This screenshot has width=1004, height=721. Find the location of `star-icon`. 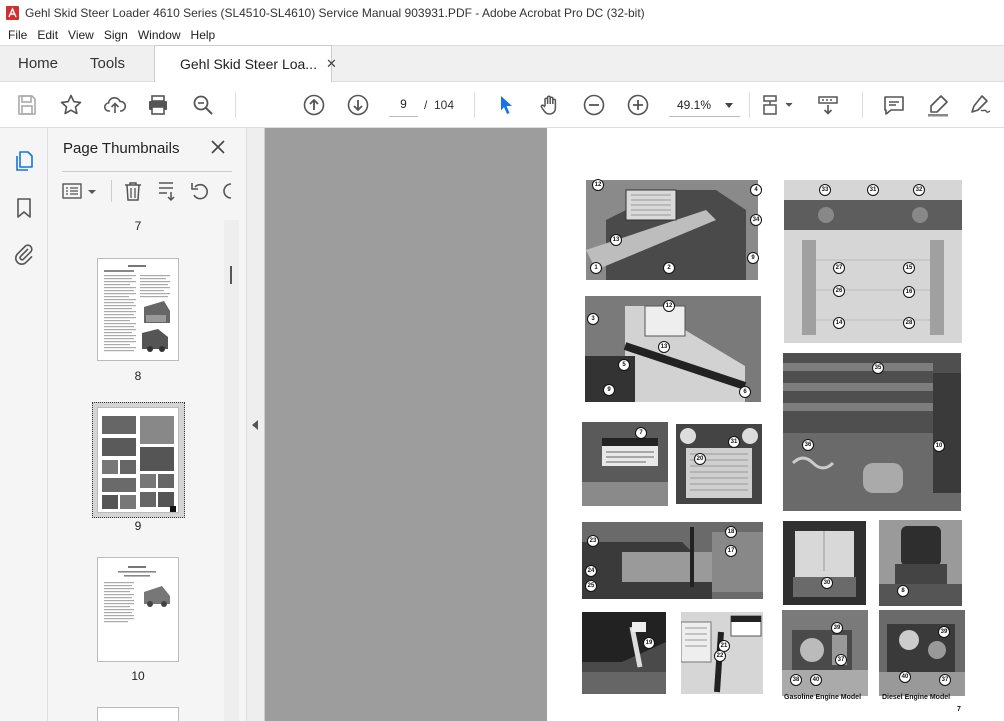

star-icon is located at coordinates (71, 105).